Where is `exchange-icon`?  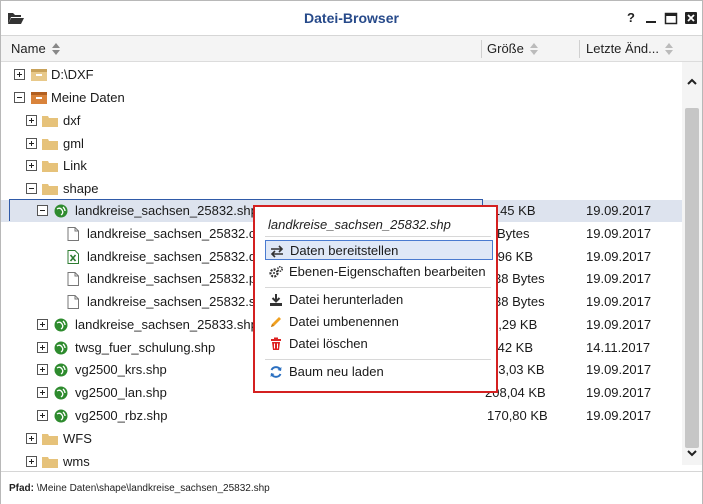 exchange-icon is located at coordinates (277, 251).